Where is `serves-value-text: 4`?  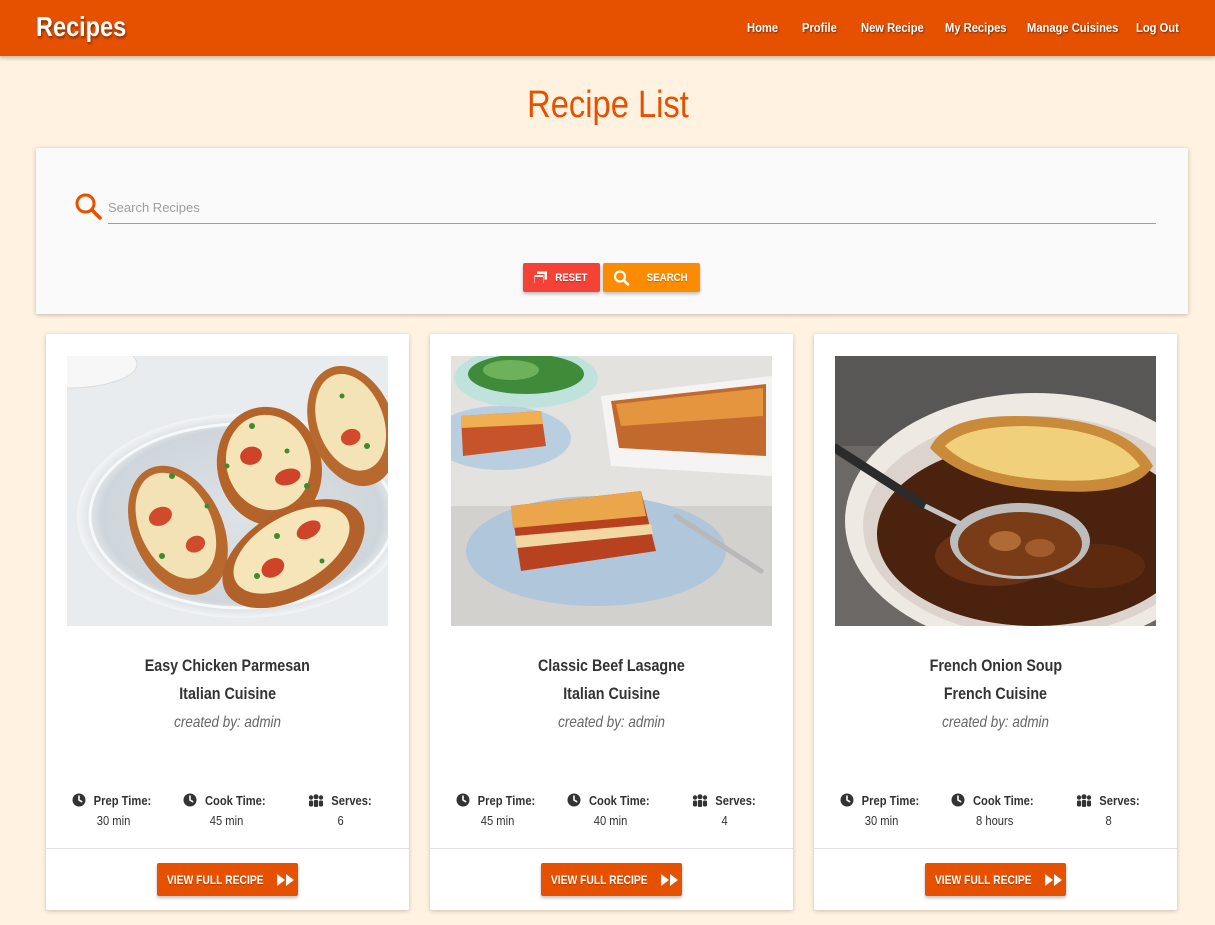
serves-value-text: 4 is located at coordinates (725, 820).